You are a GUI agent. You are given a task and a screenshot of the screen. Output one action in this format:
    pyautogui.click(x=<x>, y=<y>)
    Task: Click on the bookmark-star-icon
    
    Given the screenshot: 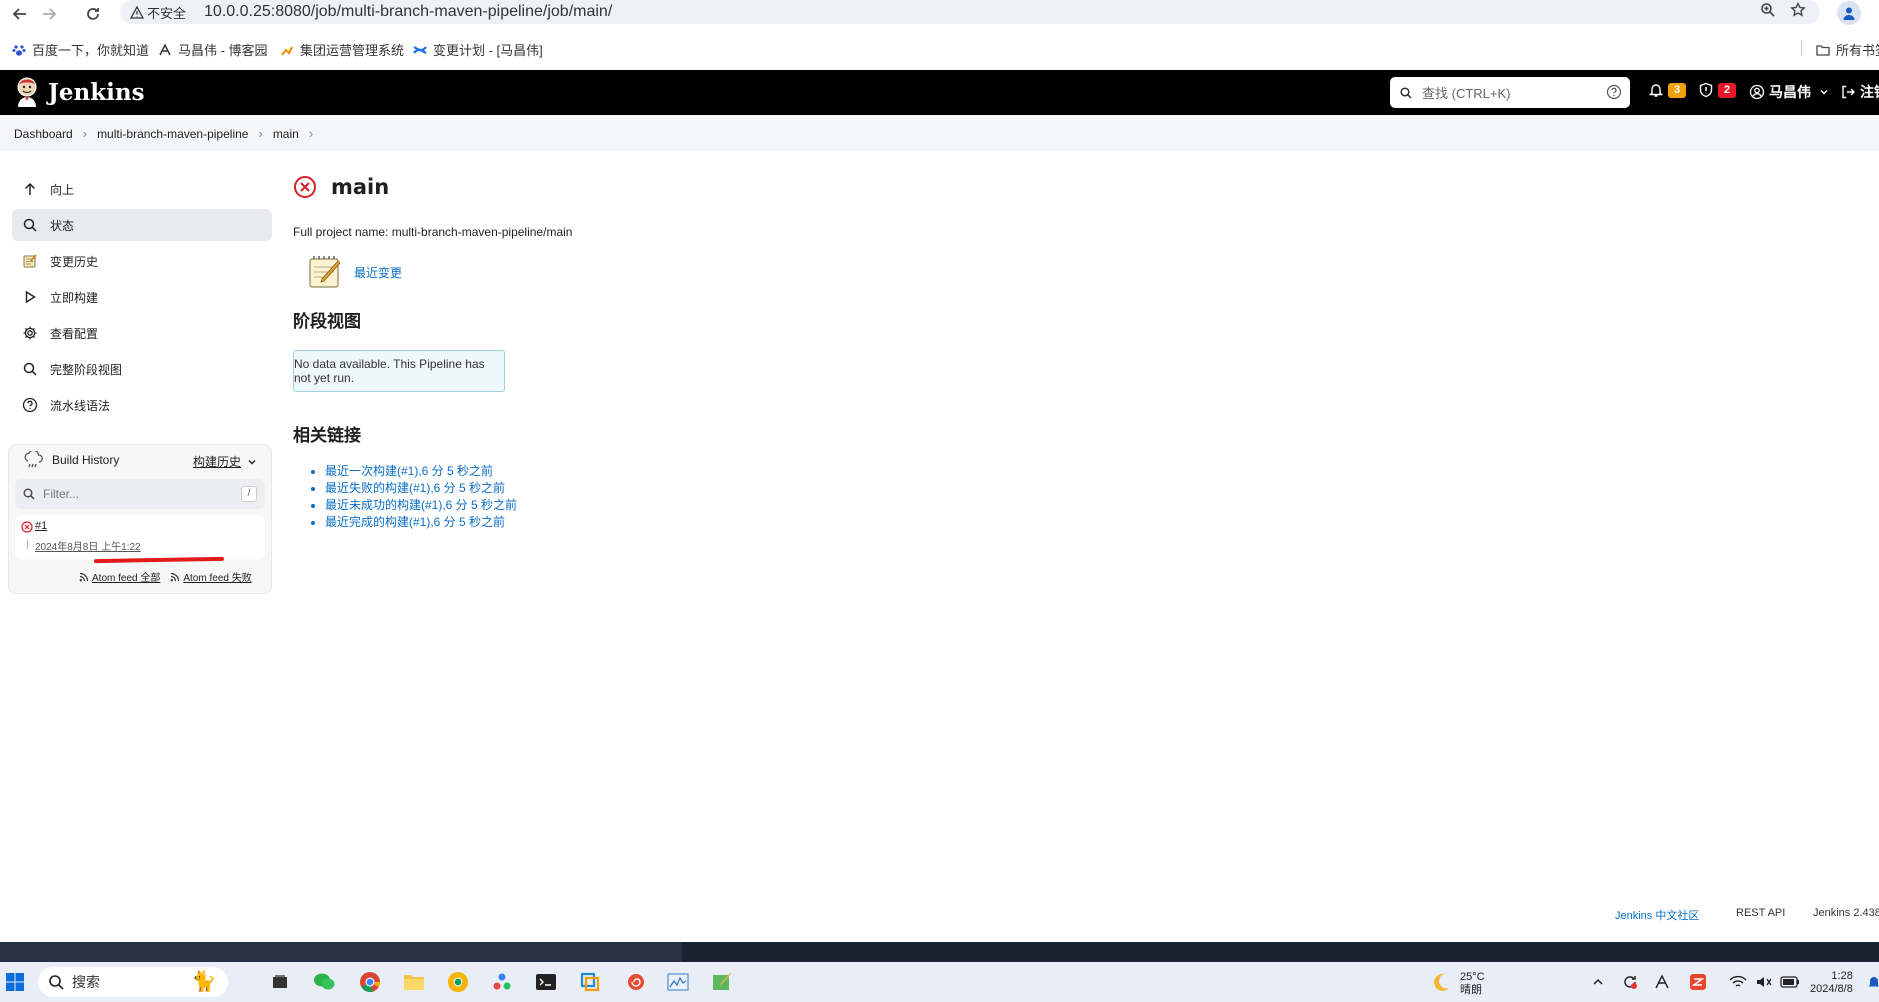 What is the action you would take?
    pyautogui.click(x=1798, y=10)
    